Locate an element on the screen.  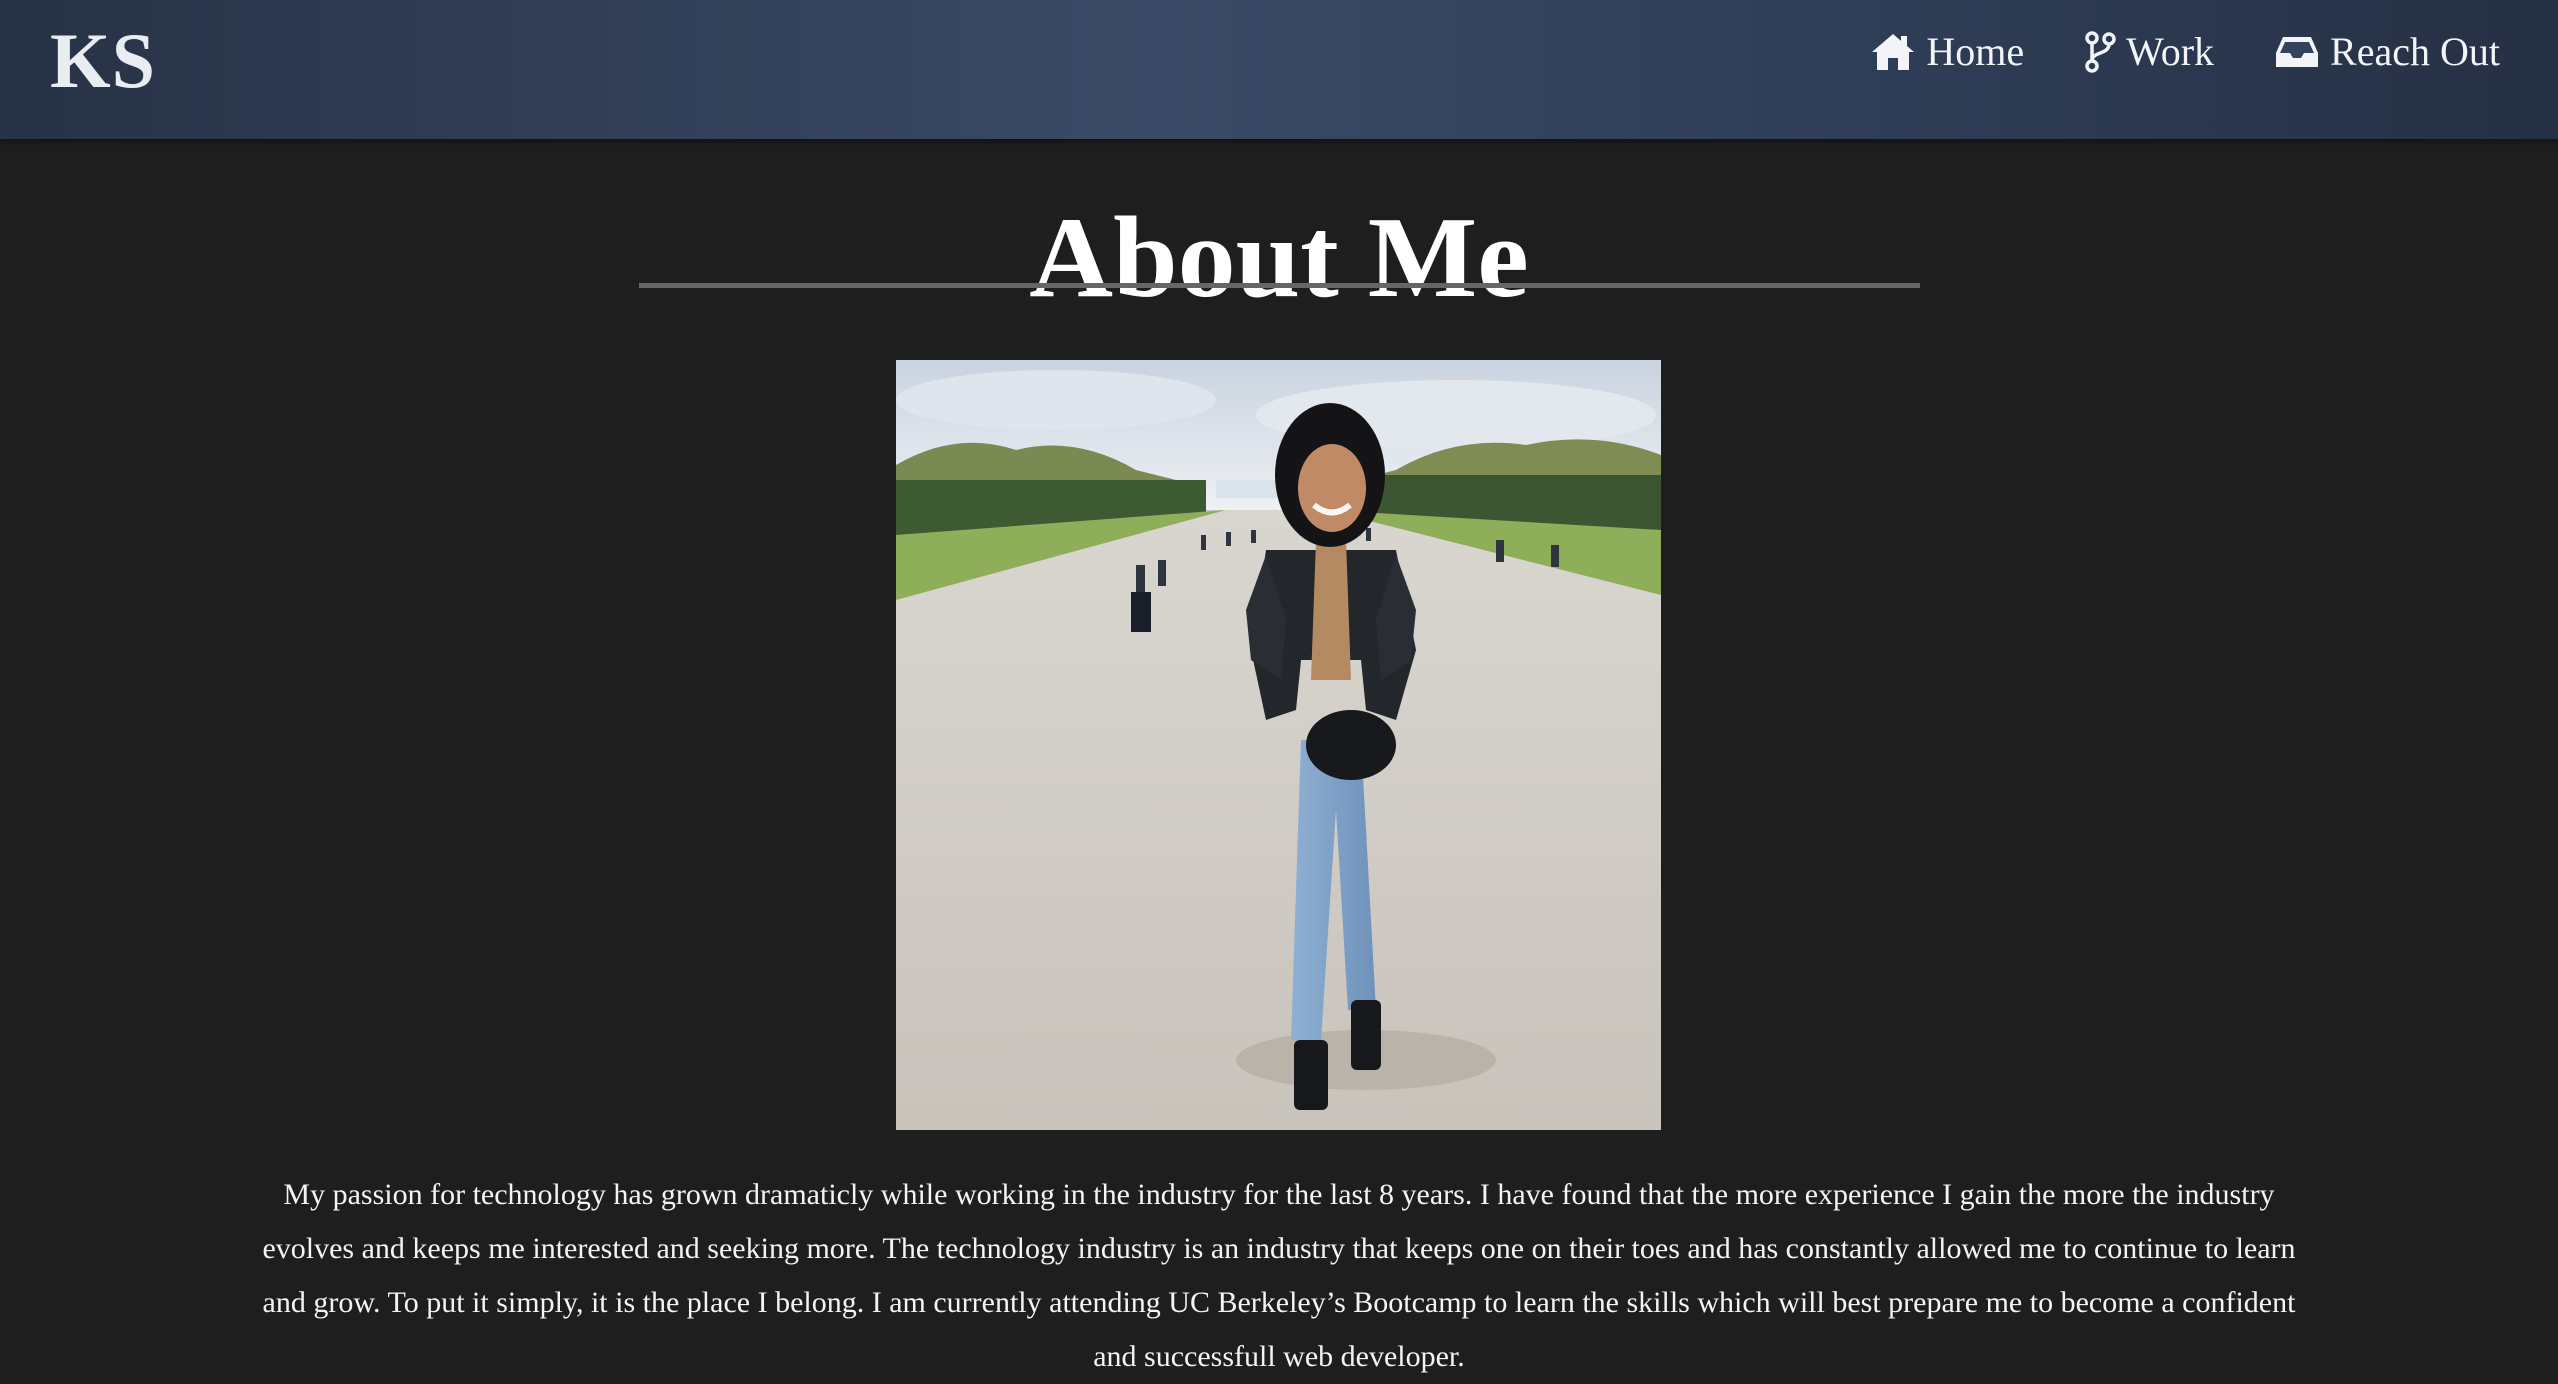
nav-link-work: Work is located at coordinates (2149, 52).